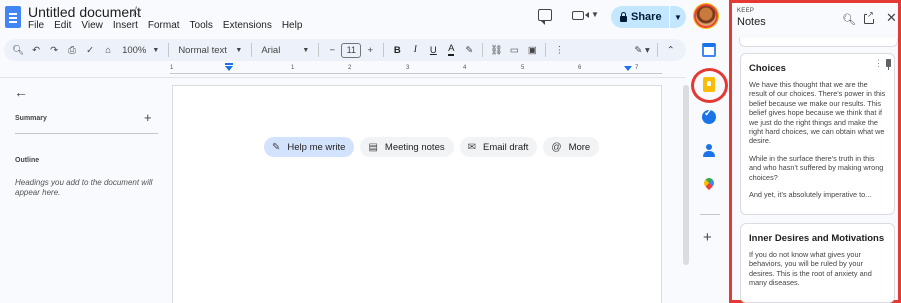  I want to click on document-title: Untitled document, so click(84, 12).